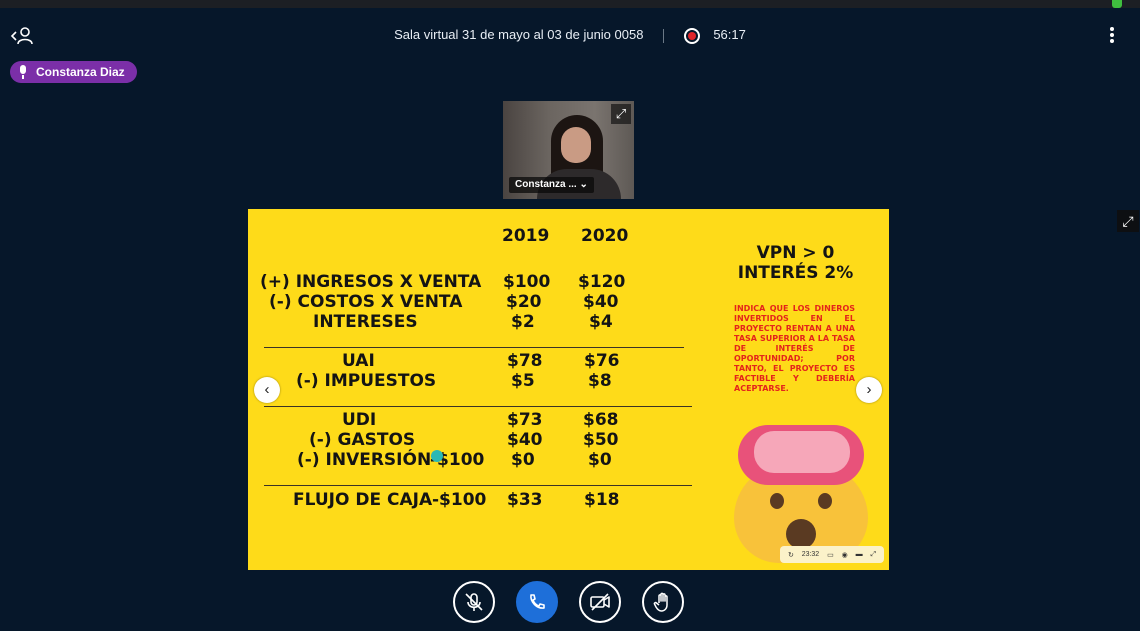 This screenshot has width=1140, height=631. I want to click on call-controls, so click(570, 602).